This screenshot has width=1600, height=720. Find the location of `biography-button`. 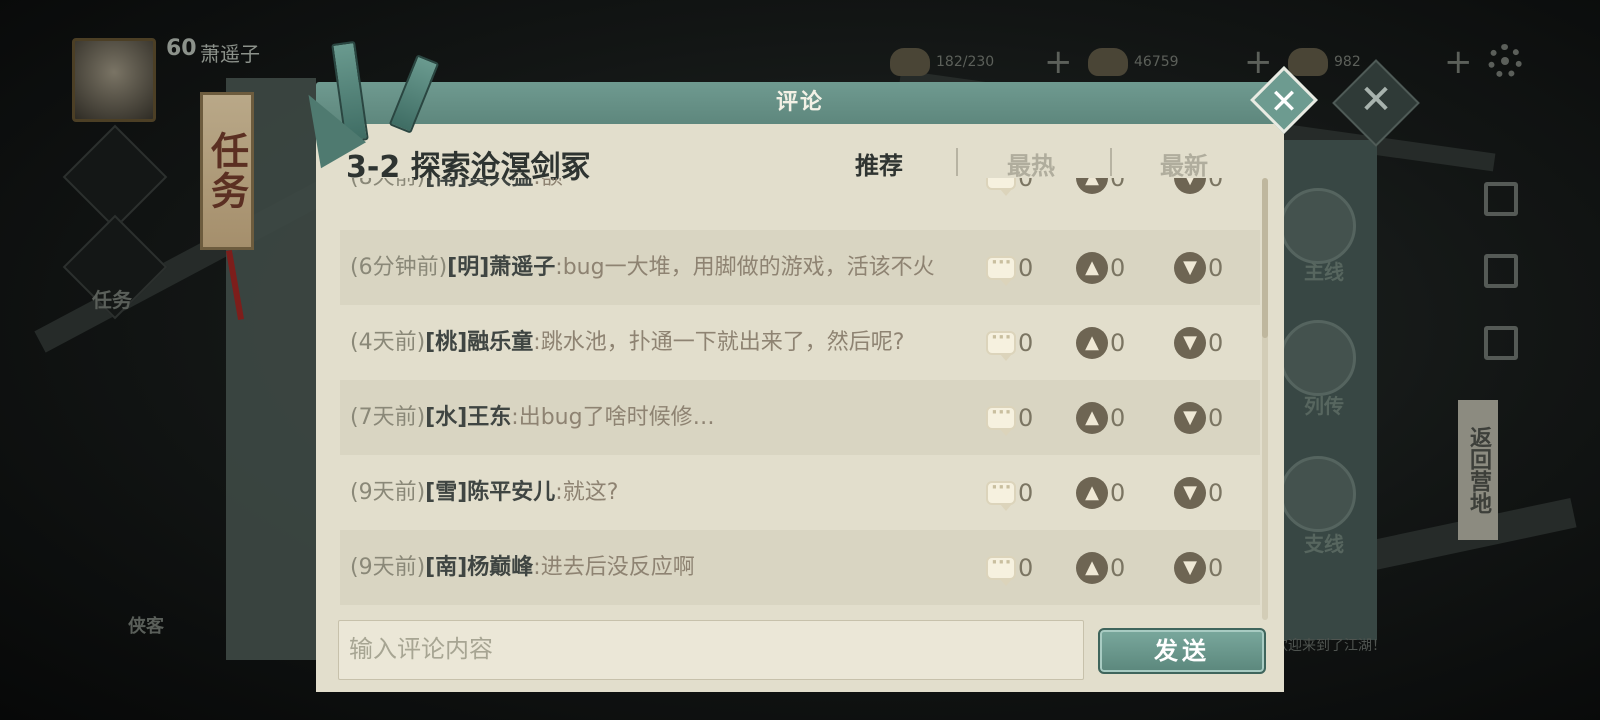

biography-button is located at coordinates (1318, 358).